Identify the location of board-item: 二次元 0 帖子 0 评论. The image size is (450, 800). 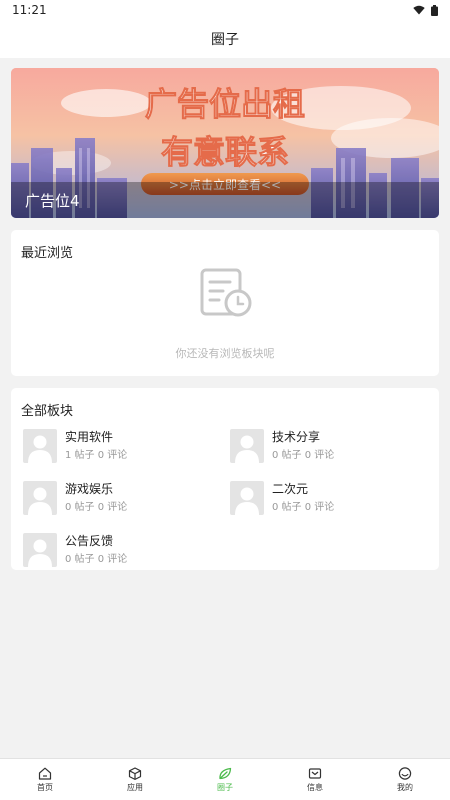
(333, 498).